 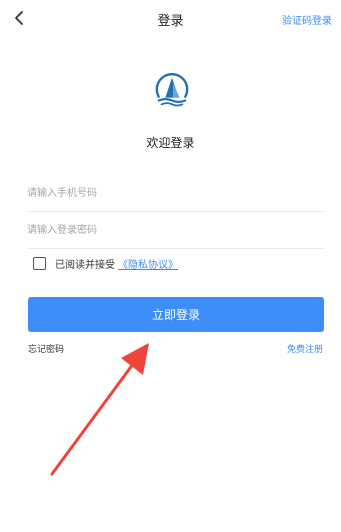 I want to click on login-button: 立即登录, so click(x=176, y=314).